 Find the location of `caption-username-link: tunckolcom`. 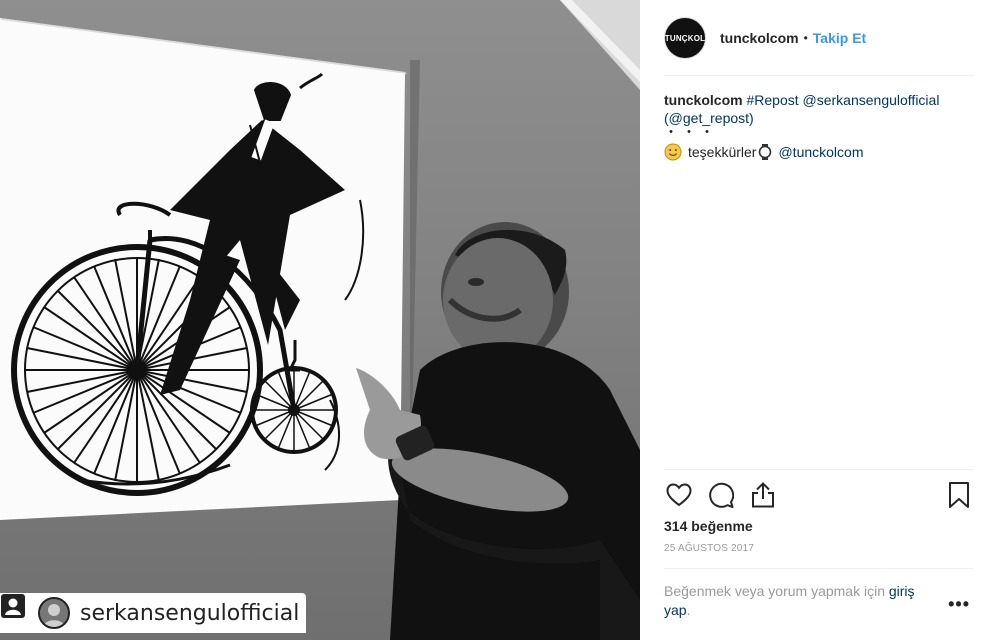

caption-username-link: tunckolcom is located at coordinates (703, 100).